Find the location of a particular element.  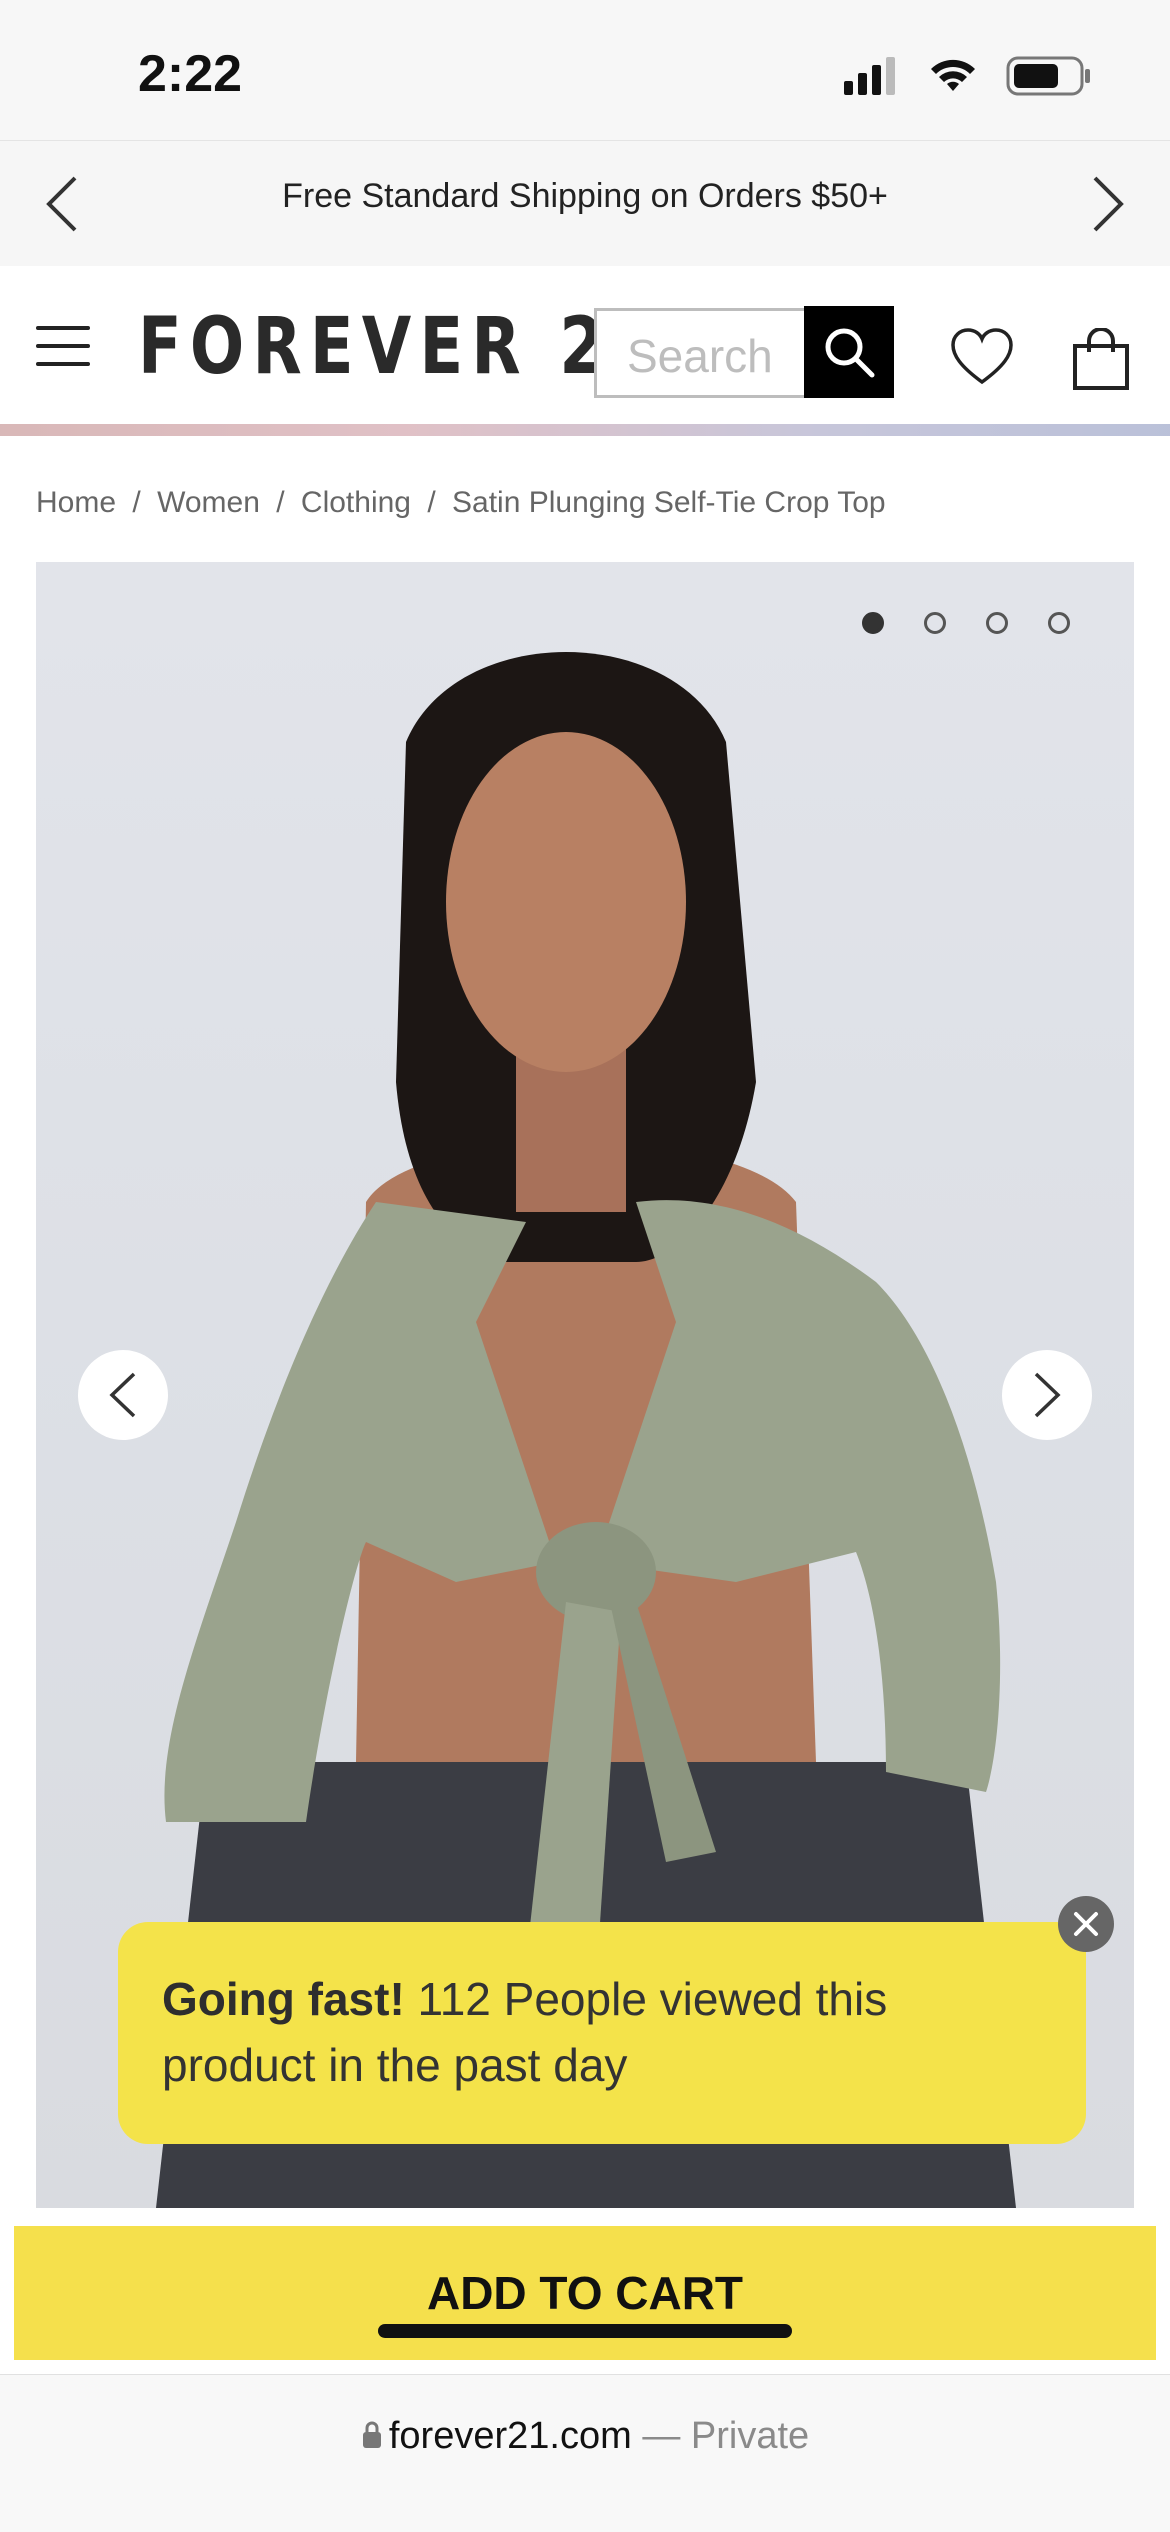

breadcrumb-women: Women is located at coordinates (208, 502).